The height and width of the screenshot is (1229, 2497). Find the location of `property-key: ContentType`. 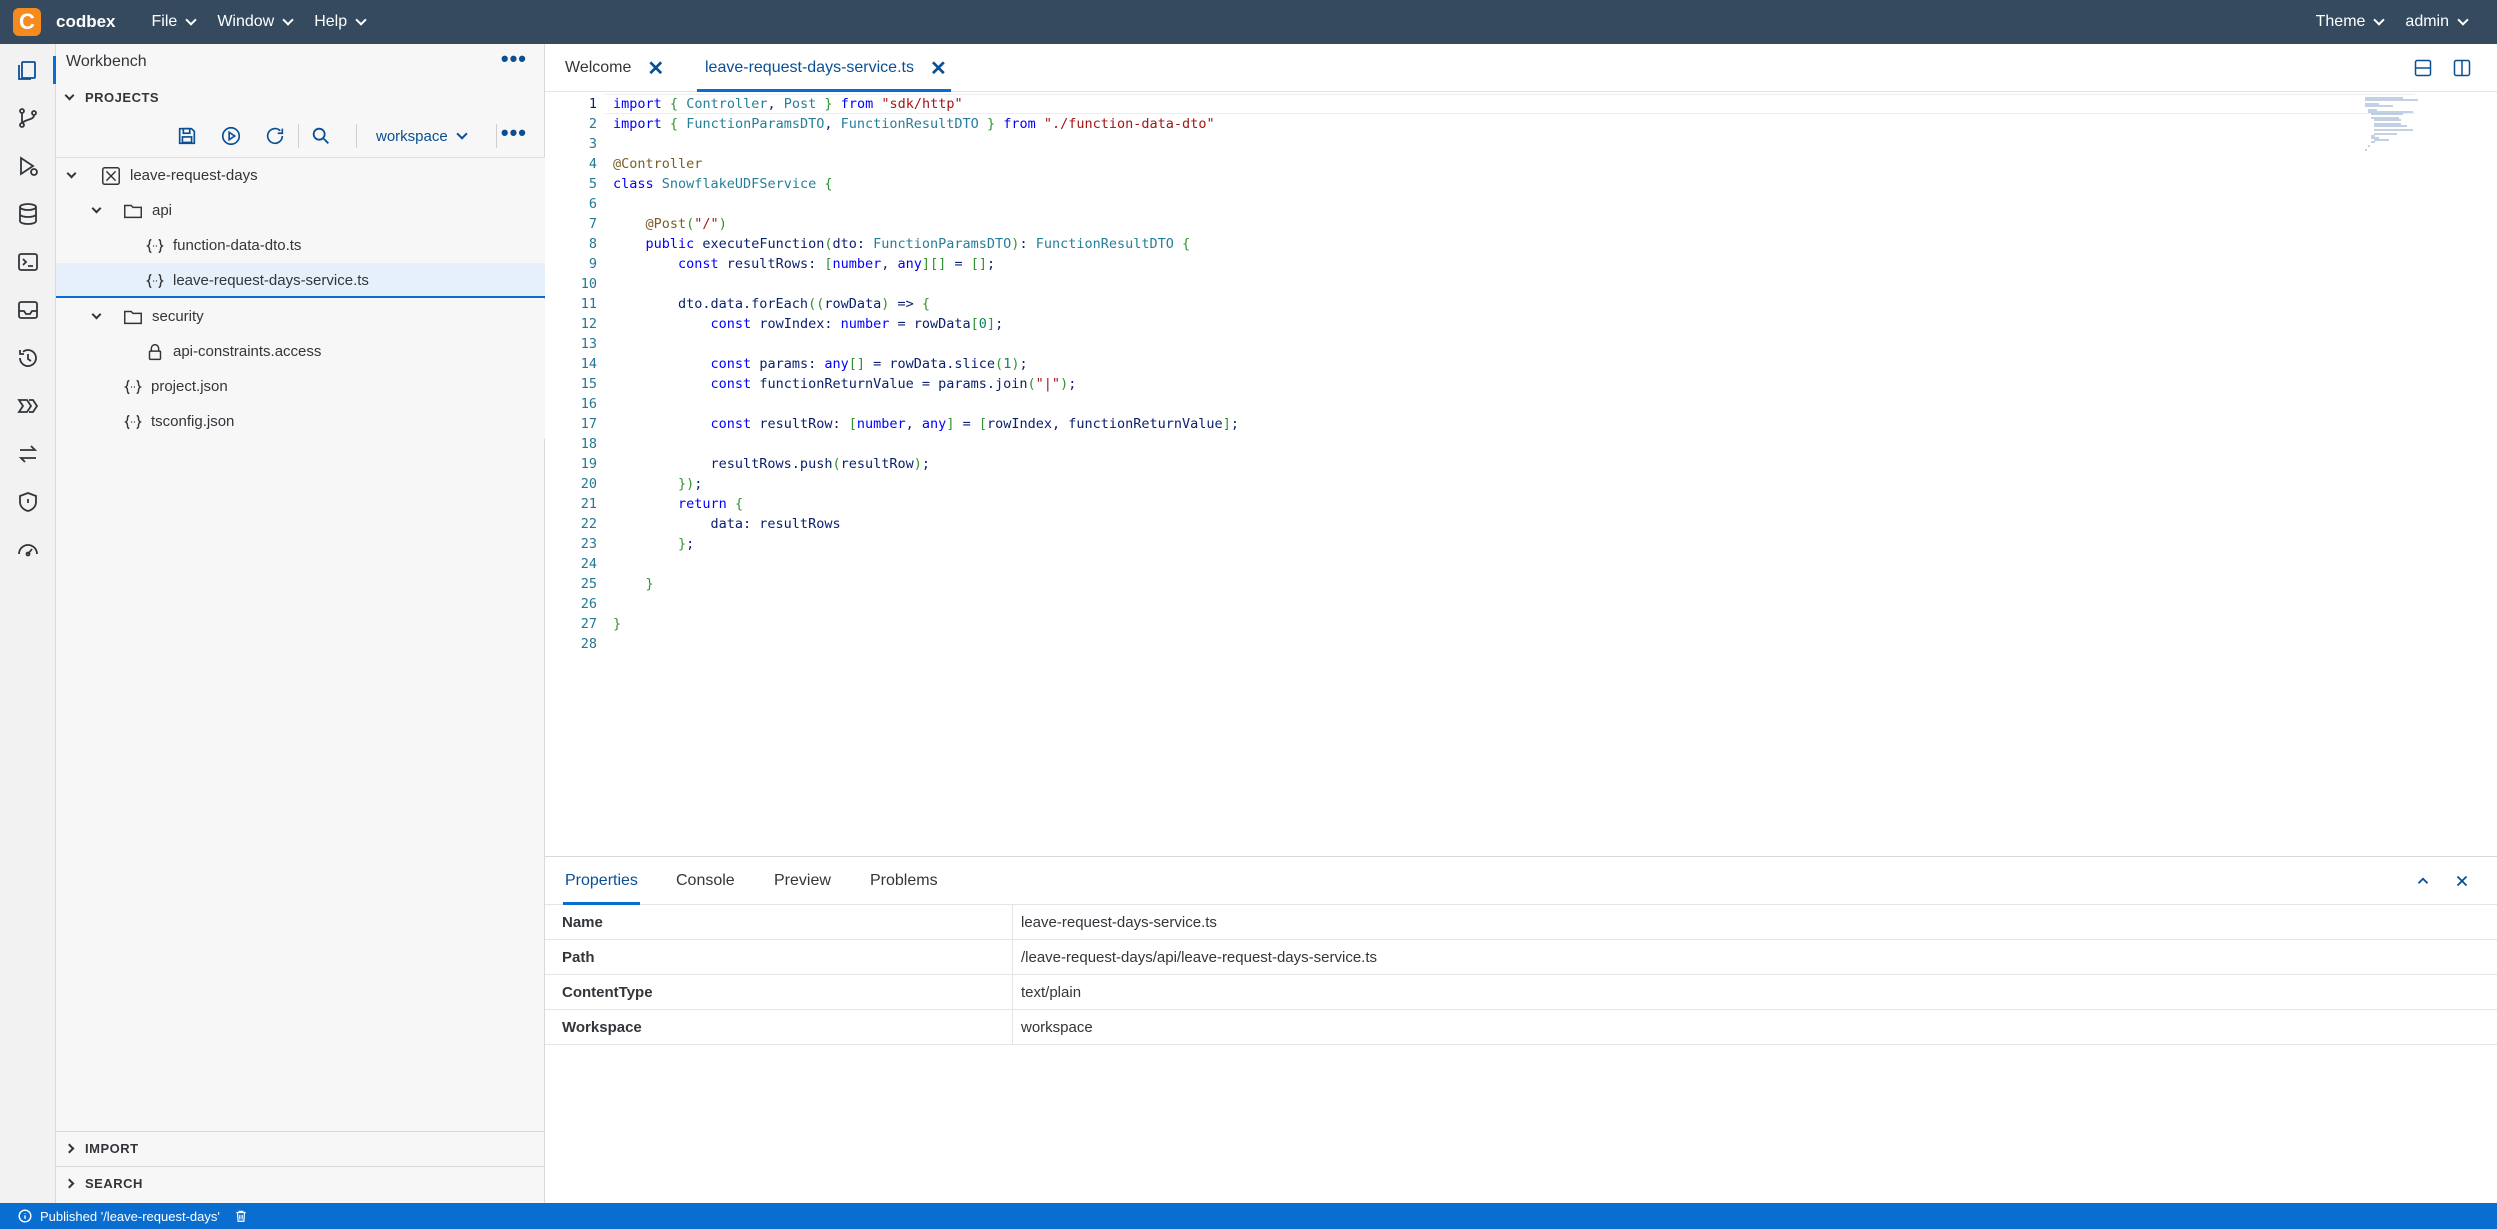

property-key: ContentType is located at coordinates (607, 992).